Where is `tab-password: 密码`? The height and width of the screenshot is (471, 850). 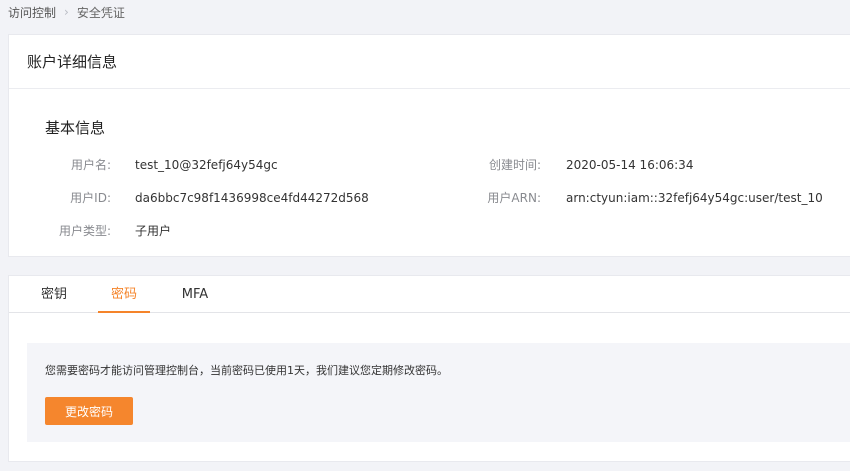
tab-password: 密码 is located at coordinates (124, 294).